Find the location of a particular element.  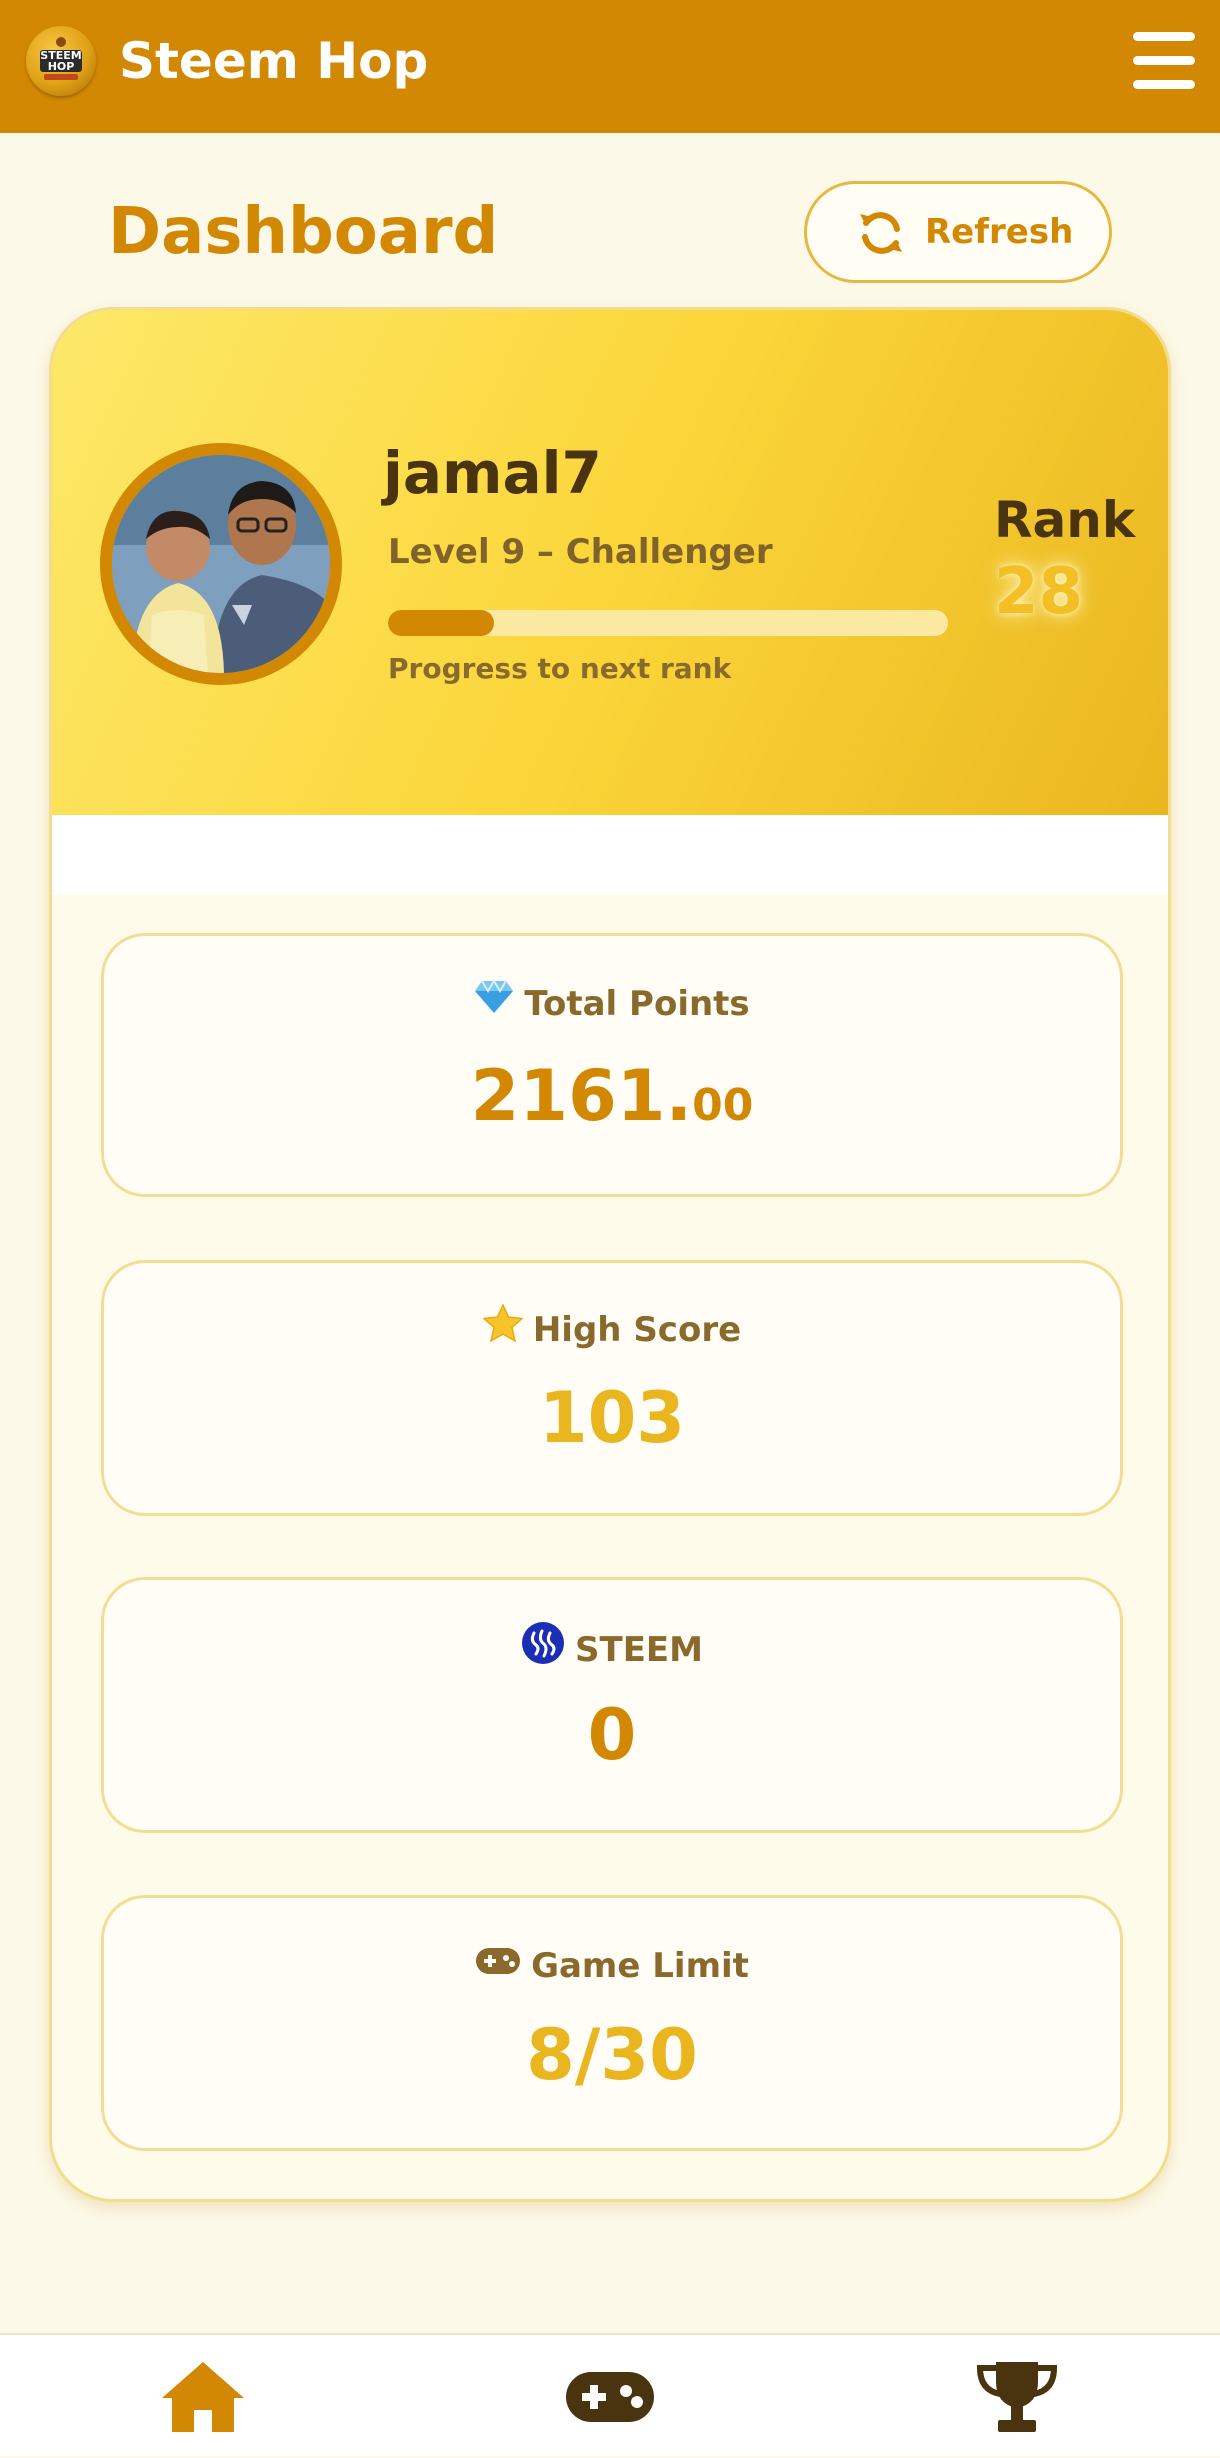

refresh-button: Refresh is located at coordinates (958, 232).